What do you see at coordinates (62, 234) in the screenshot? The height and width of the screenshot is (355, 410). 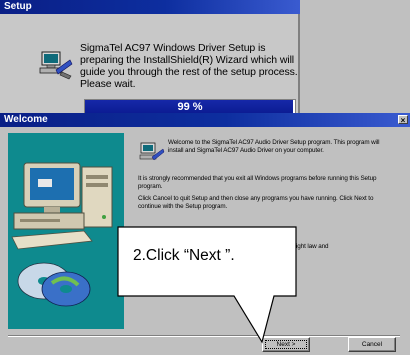 I see `computer-cd-illustration` at bounding box center [62, 234].